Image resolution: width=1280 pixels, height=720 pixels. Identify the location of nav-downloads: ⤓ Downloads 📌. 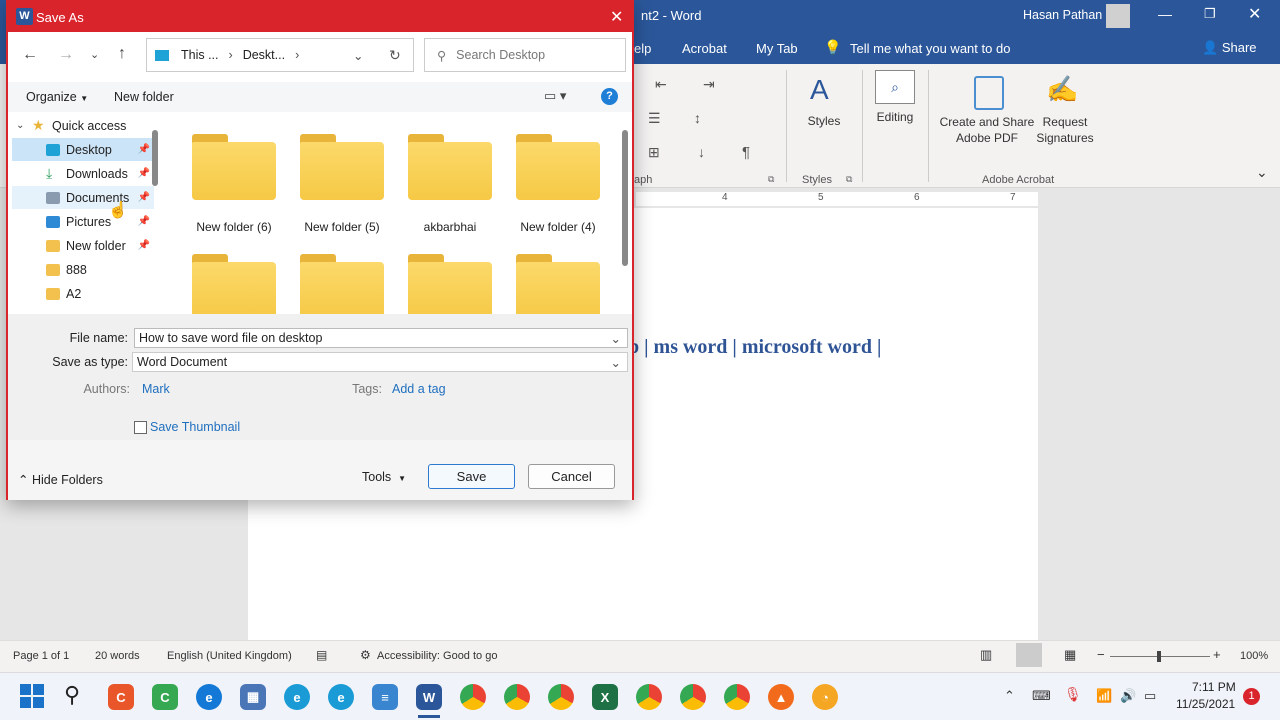
(83, 173).